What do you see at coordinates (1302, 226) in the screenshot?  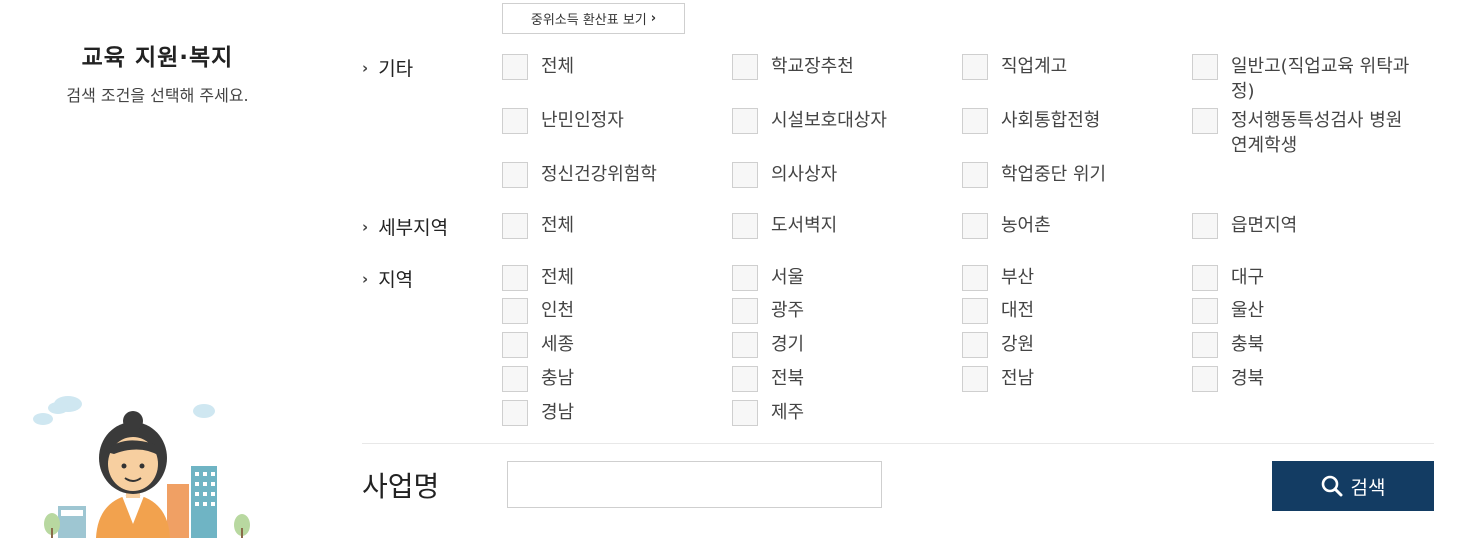 I see `checkbox-subregion-town: 읍면지역` at bounding box center [1302, 226].